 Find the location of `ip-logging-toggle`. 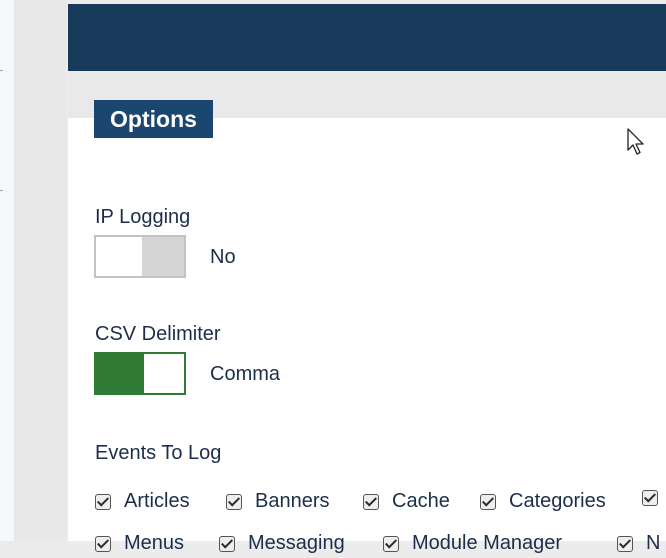

ip-logging-toggle is located at coordinates (140, 256).